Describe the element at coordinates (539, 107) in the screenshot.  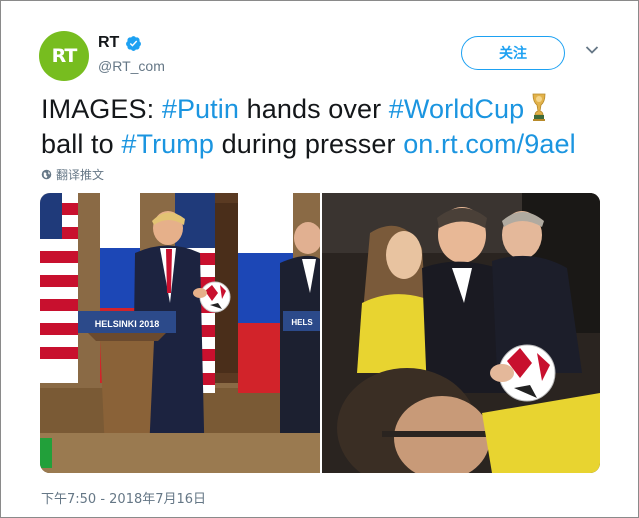
I see `trophy-icon` at that location.